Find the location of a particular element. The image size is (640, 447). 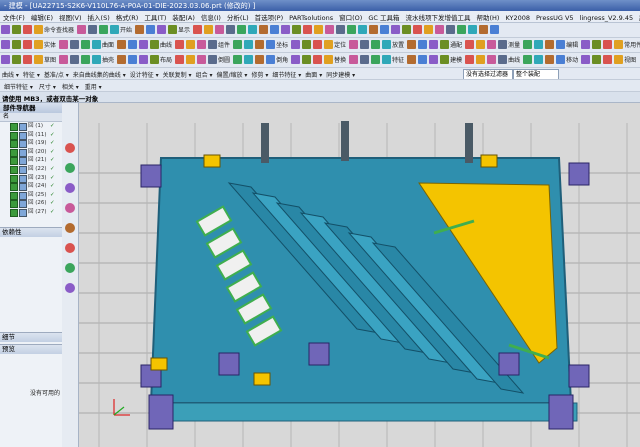

toolbar-label: 坐标 is located at coordinates (282, 44).